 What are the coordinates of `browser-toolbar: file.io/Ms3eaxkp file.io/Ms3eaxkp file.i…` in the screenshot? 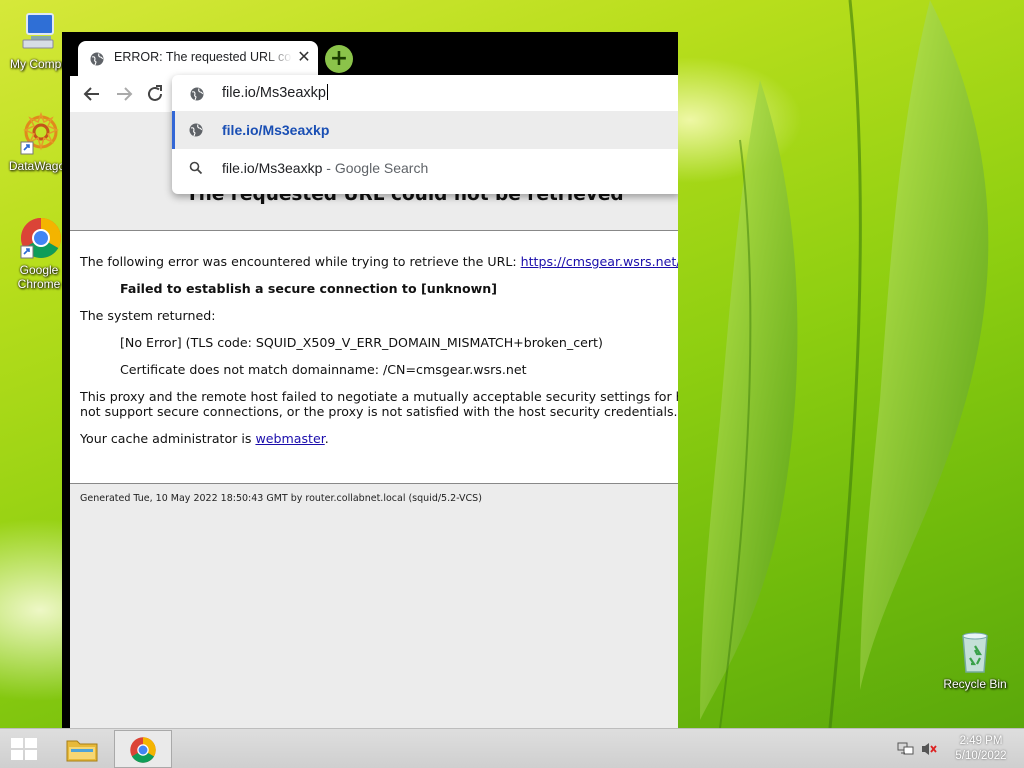 It's located at (374, 134).